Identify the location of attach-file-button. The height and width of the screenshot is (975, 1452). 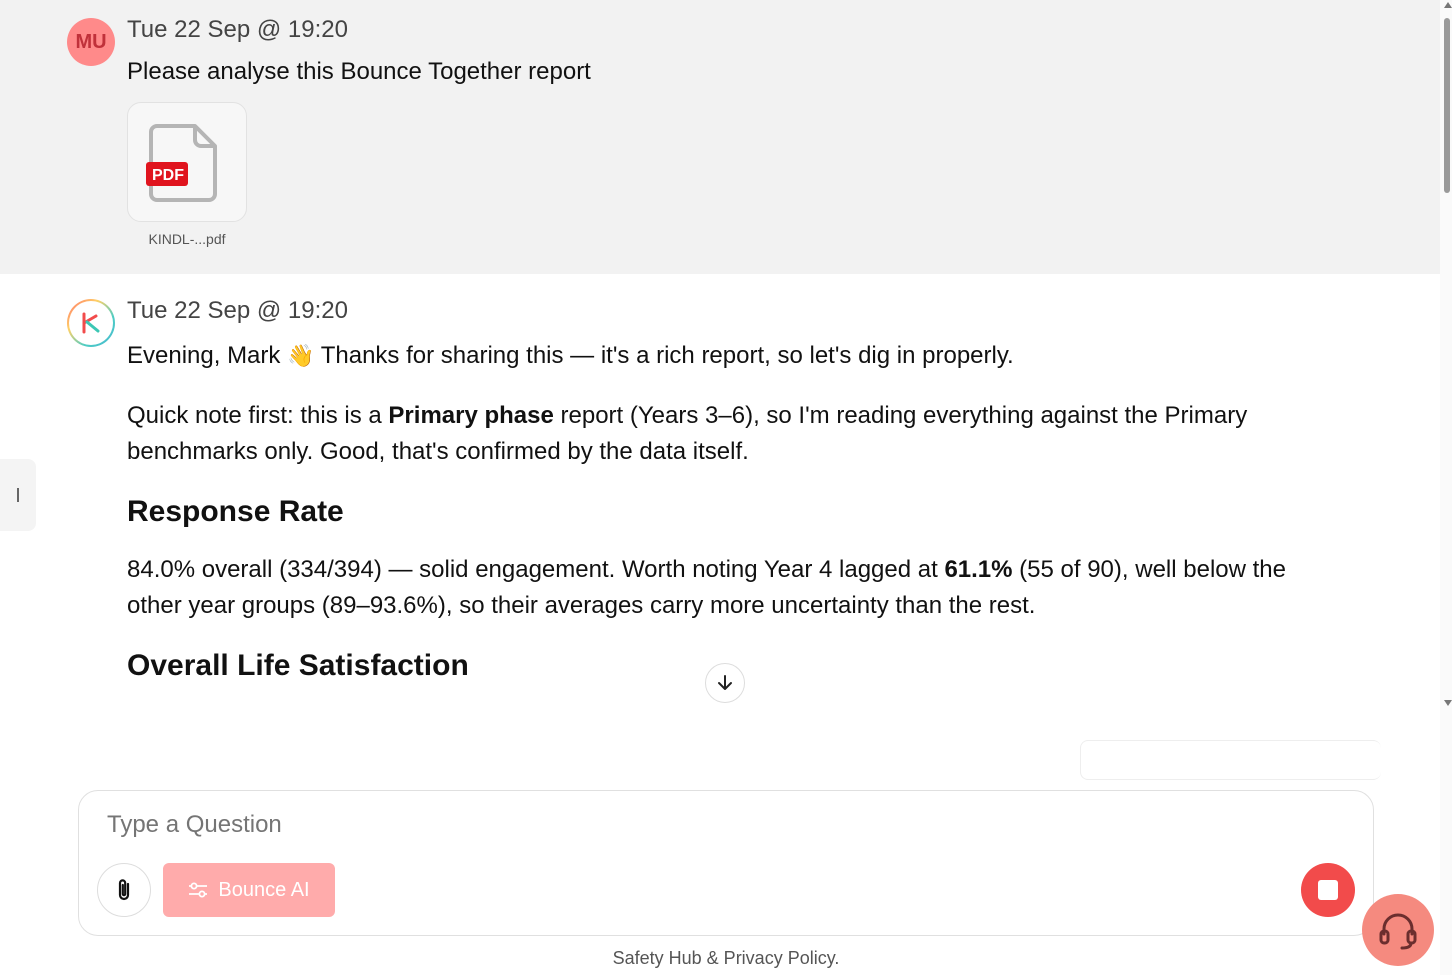
(124, 890).